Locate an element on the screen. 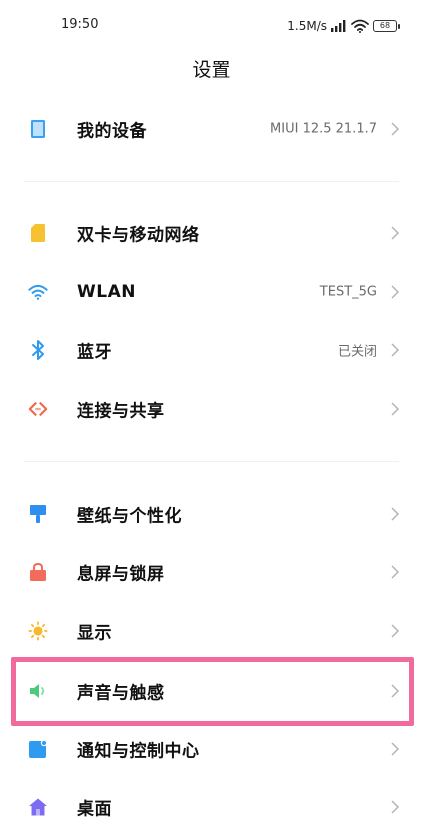 The height and width of the screenshot is (826, 423). signal-bars-icon is located at coordinates (338, 26).